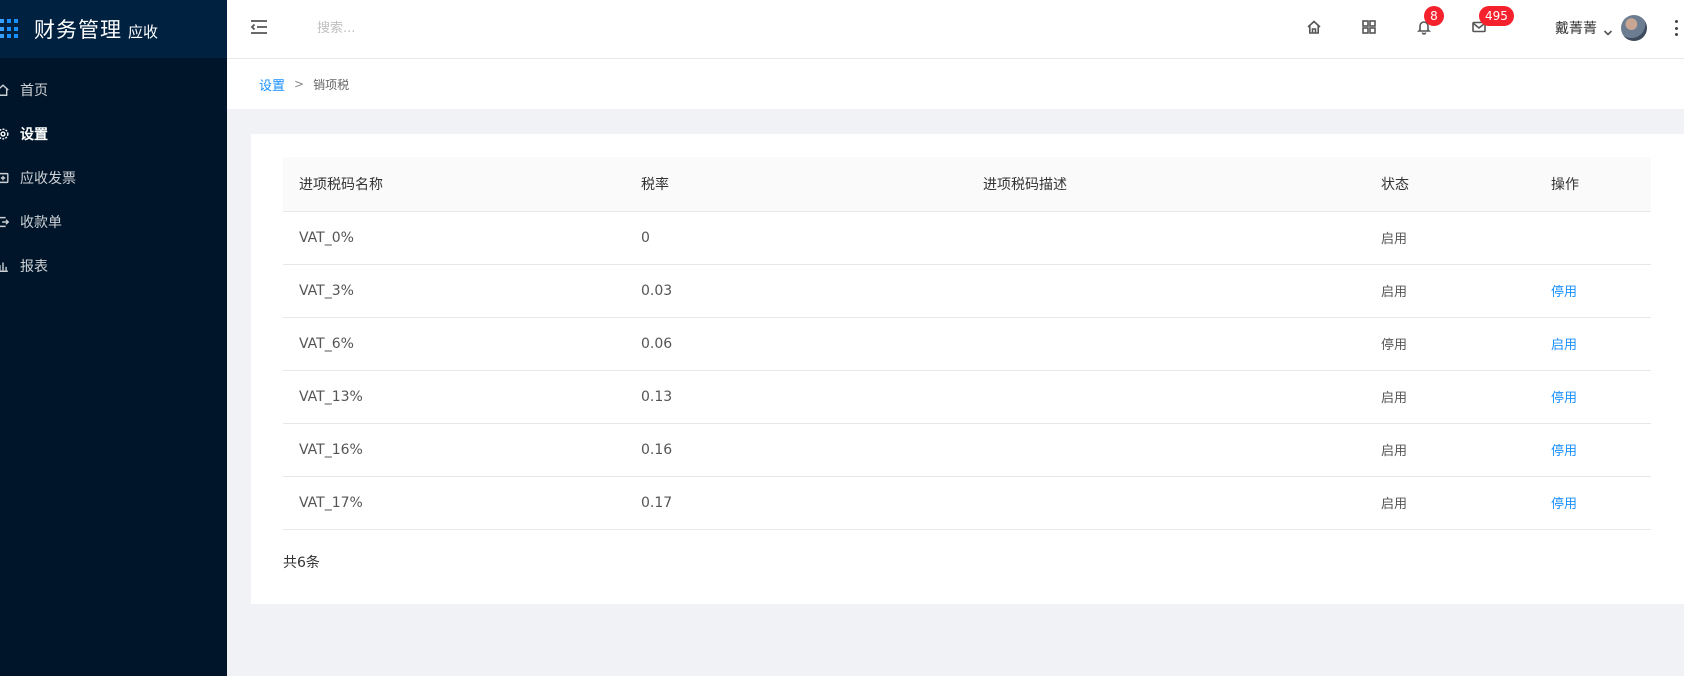 This screenshot has width=1684, height=676. Describe the element at coordinates (796, 184) in the screenshot. I see `column-header-rate: 税率` at that location.